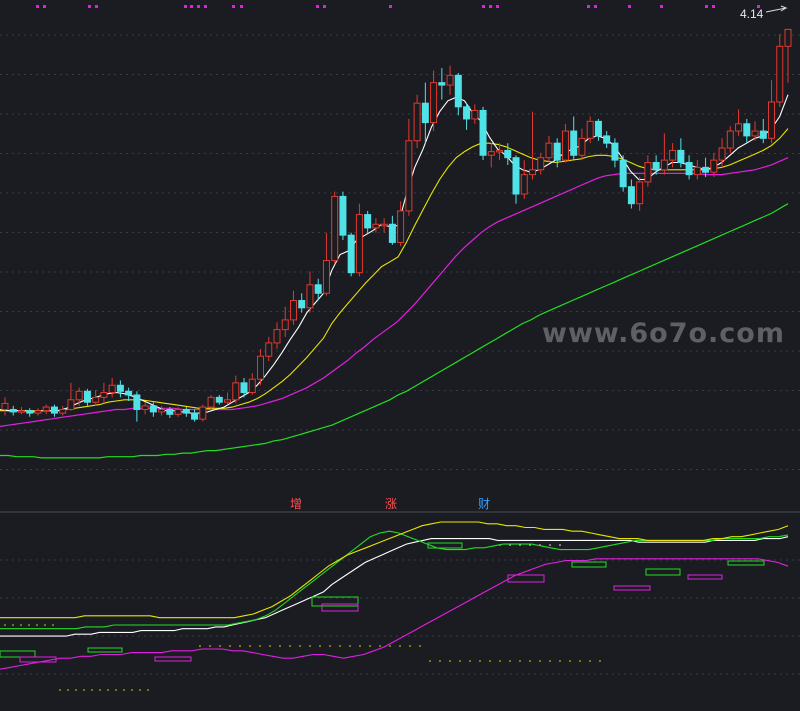  Describe the element at coordinates (484, 504) in the screenshot. I see `signal-label-cai: 财` at that location.